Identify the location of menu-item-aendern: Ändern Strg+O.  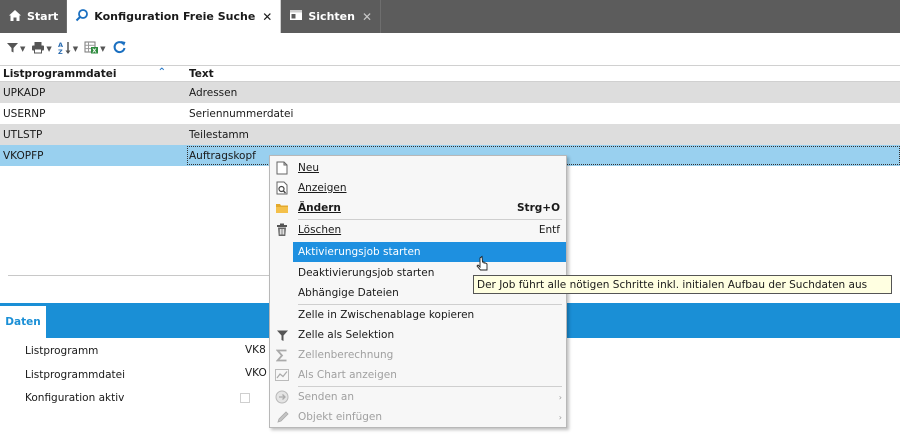
(418, 208).